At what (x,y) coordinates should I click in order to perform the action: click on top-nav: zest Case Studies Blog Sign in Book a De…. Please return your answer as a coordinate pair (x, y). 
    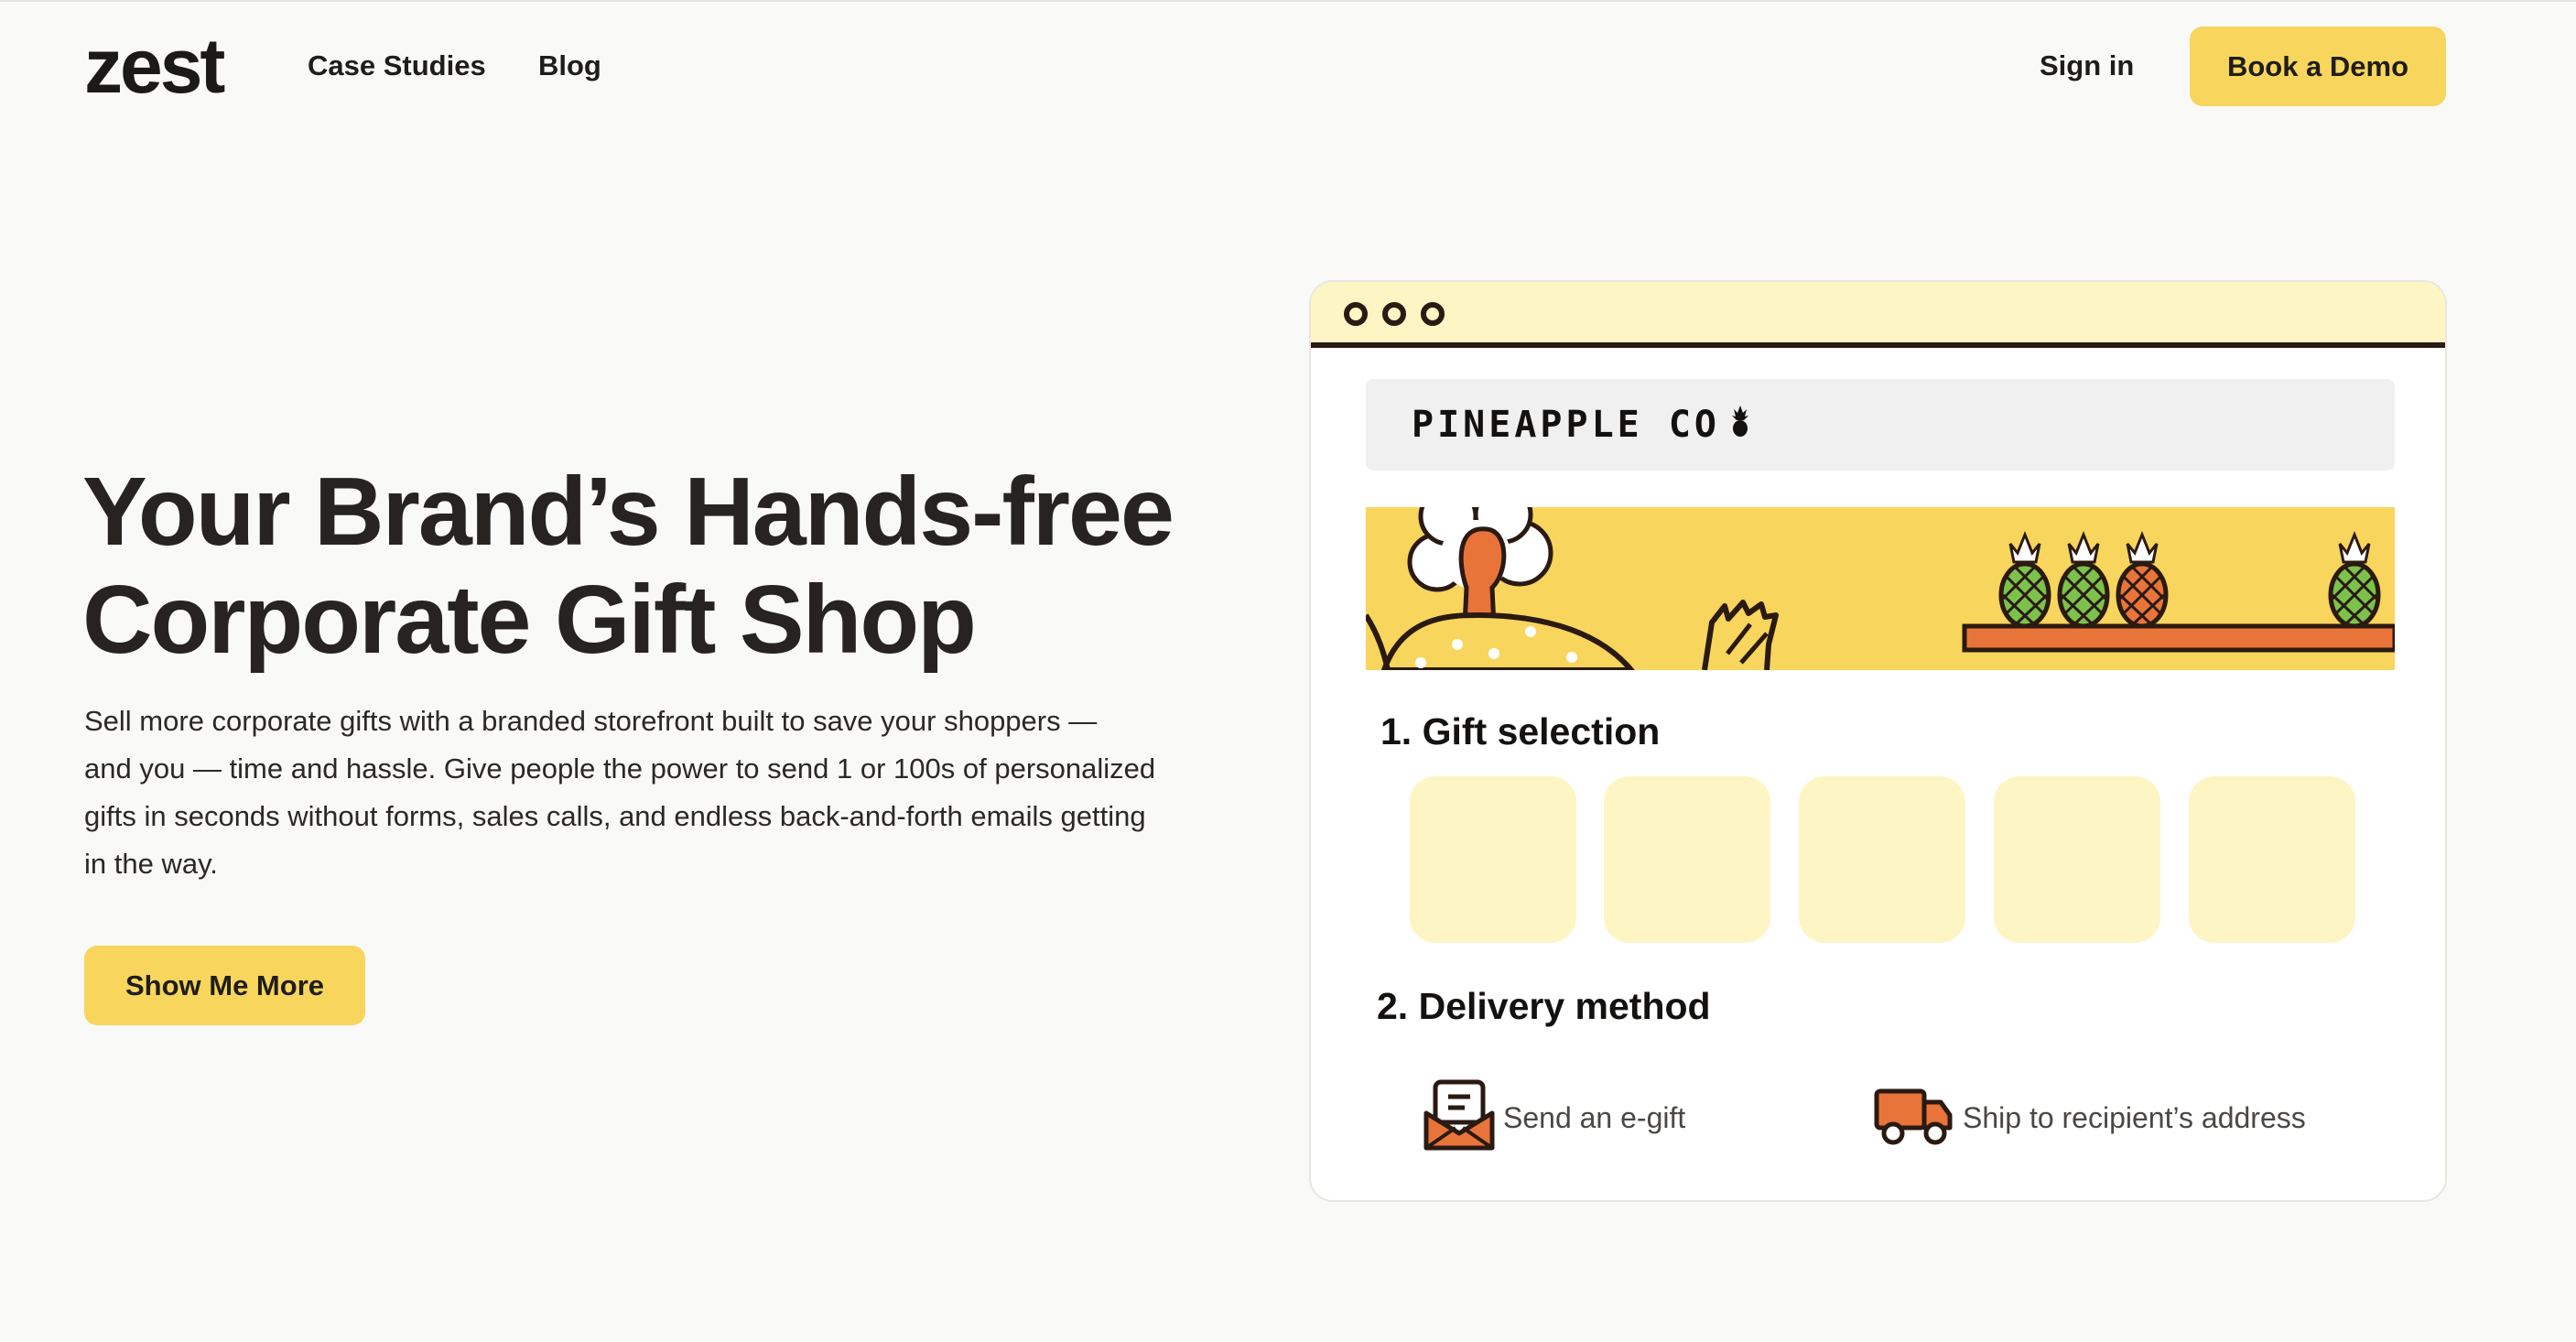
    Looking at the image, I should click on (1288, 67).